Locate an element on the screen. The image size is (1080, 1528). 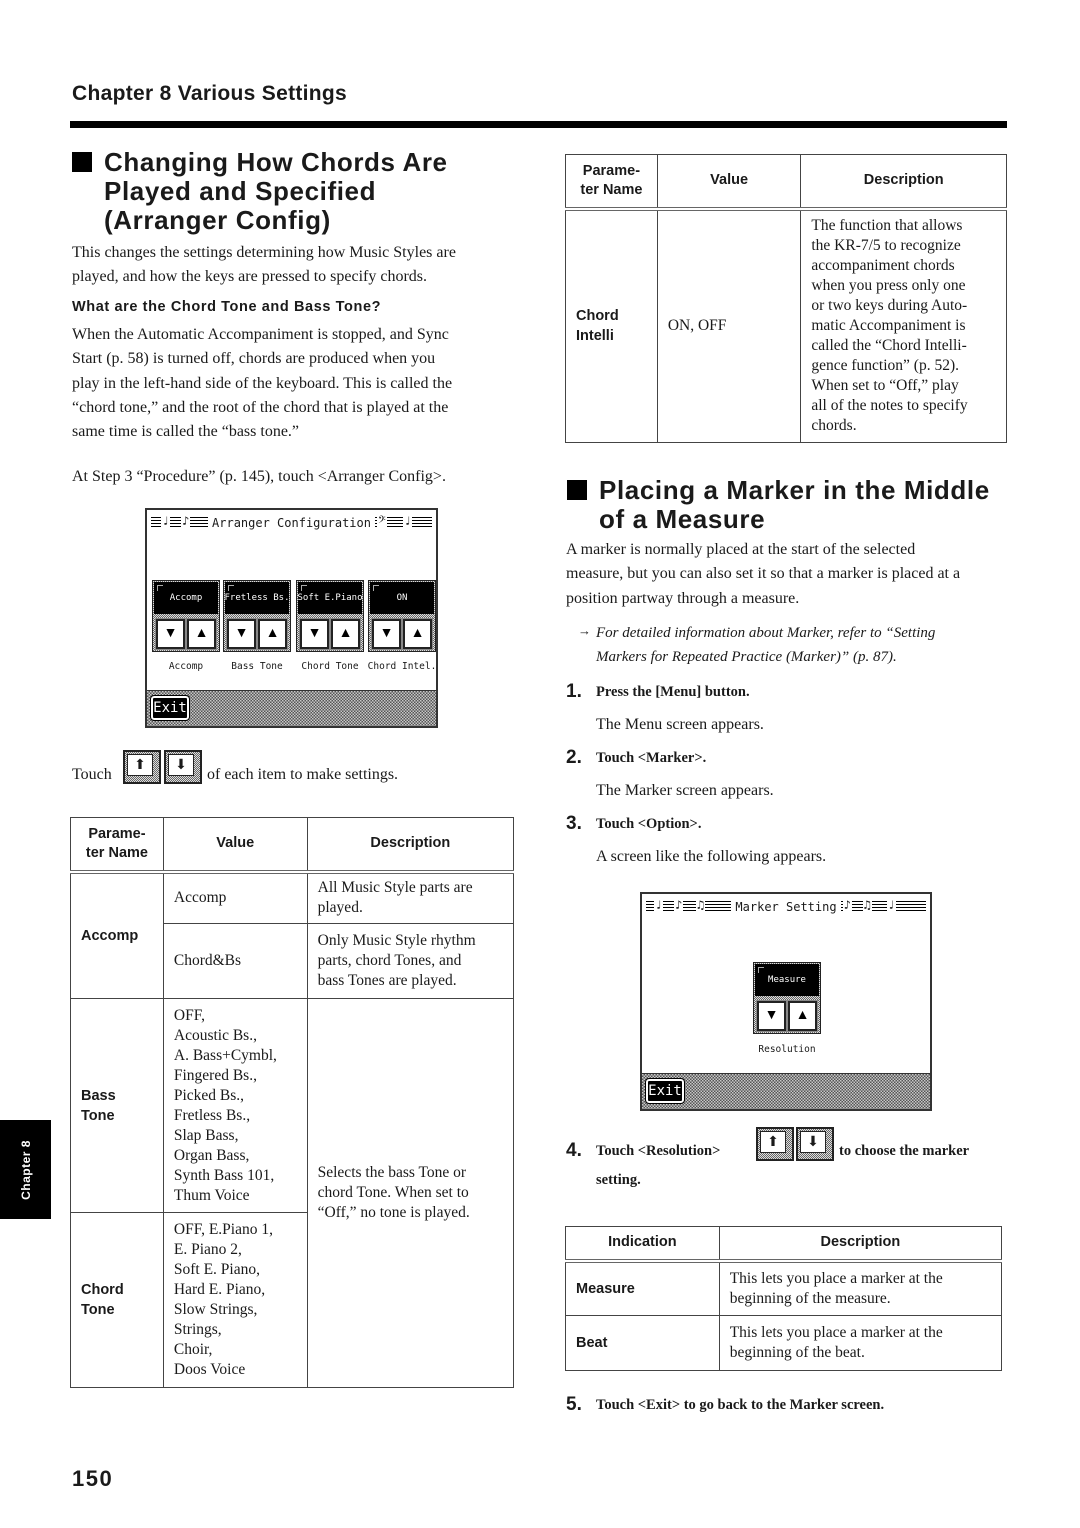
header-value: Value is located at coordinates (729, 182).